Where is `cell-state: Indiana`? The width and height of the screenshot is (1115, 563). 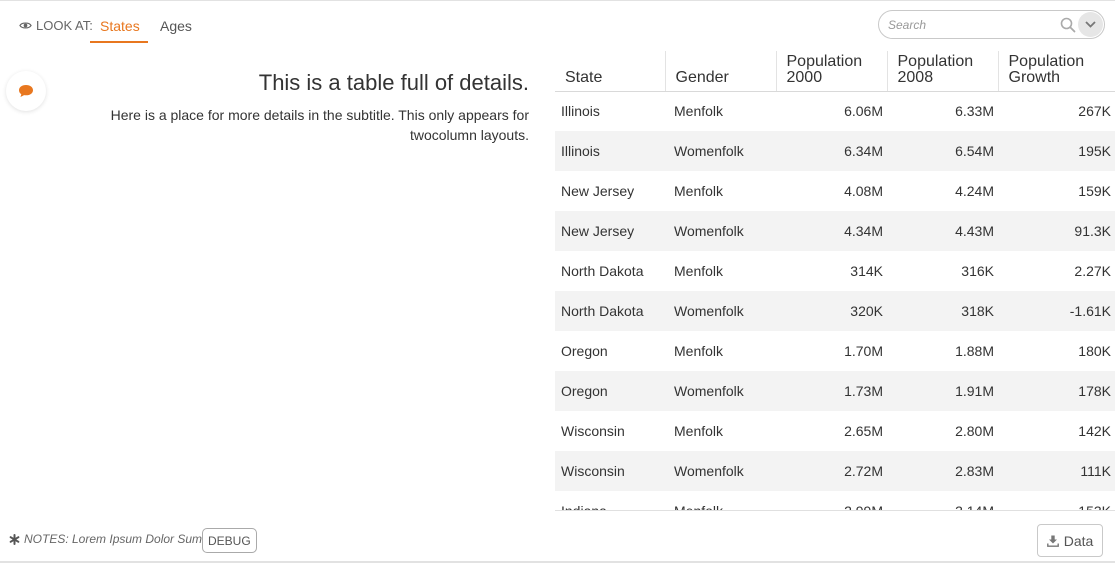
cell-state: Indiana is located at coordinates (584, 507).